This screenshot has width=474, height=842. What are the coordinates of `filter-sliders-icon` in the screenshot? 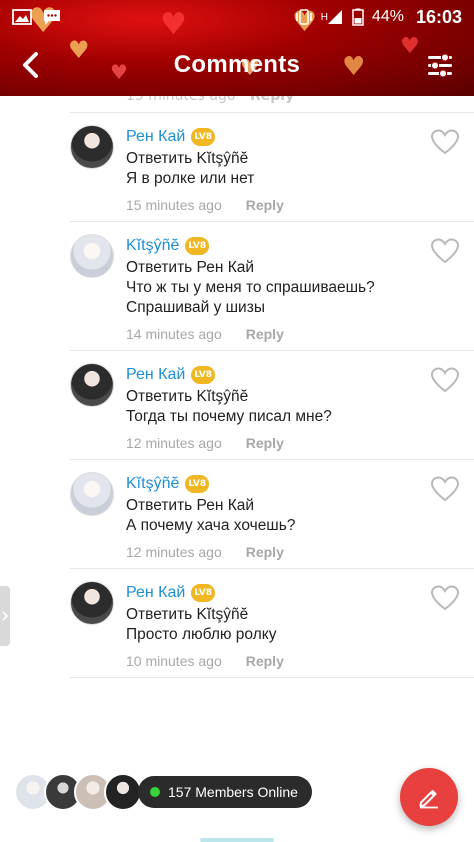 It's located at (440, 65).